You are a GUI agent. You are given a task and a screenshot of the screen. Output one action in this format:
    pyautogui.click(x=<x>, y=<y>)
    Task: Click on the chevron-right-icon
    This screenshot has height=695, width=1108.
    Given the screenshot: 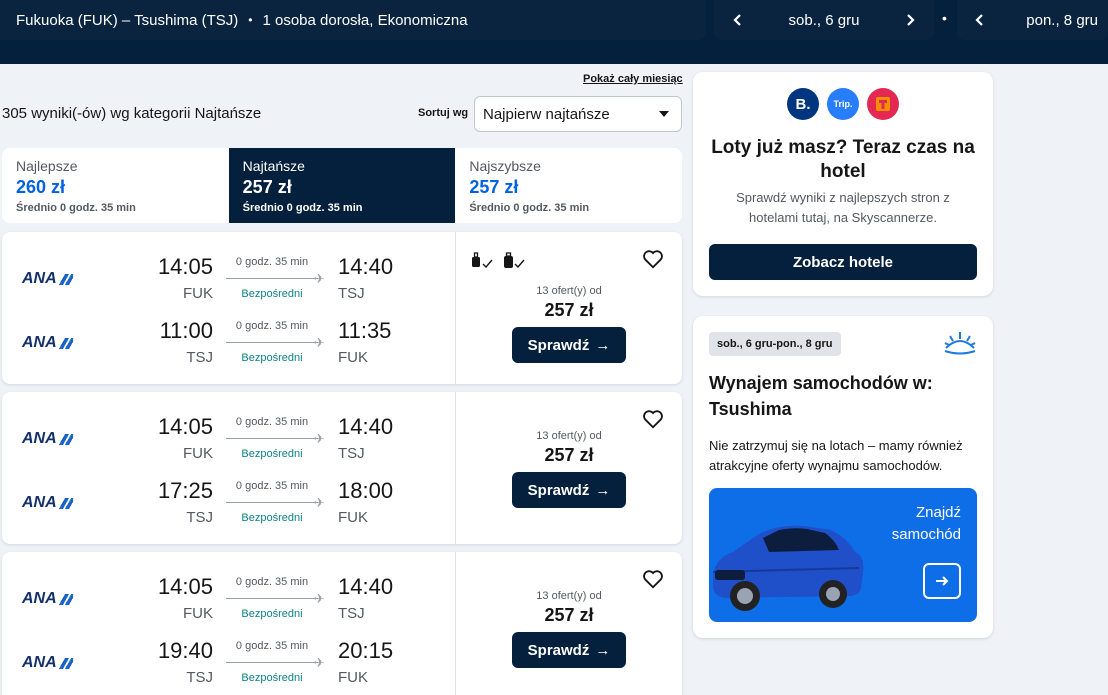 What is the action you would take?
    pyautogui.click(x=911, y=20)
    